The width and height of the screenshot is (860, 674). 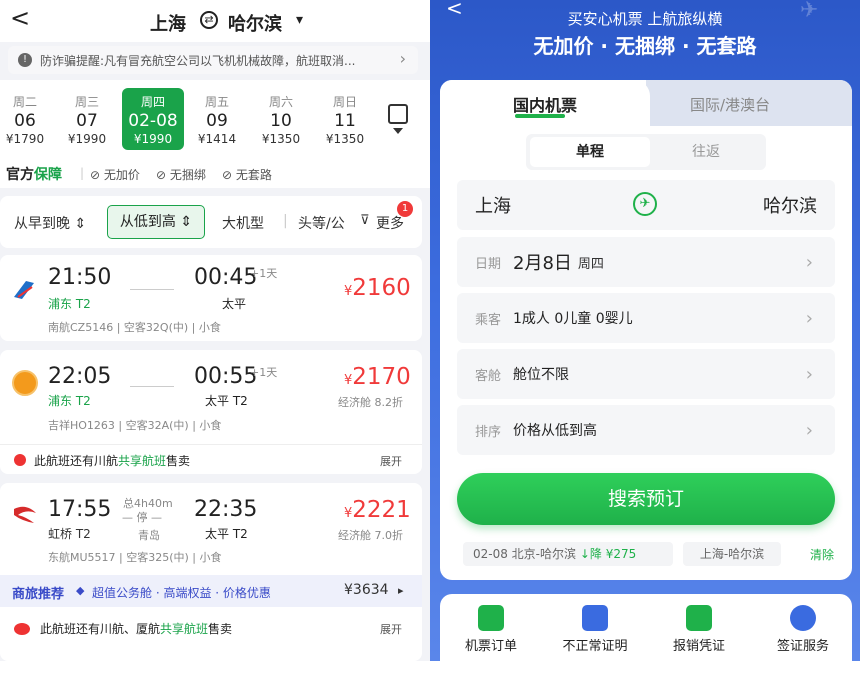 I want to click on trip-round: 往返, so click(x=706, y=152).